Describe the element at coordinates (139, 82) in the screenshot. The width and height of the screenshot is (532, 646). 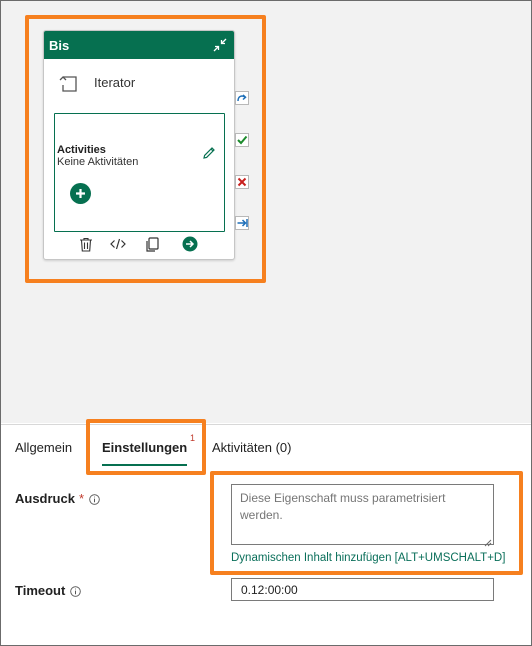
I see `activity-type-row: Iterator` at that location.